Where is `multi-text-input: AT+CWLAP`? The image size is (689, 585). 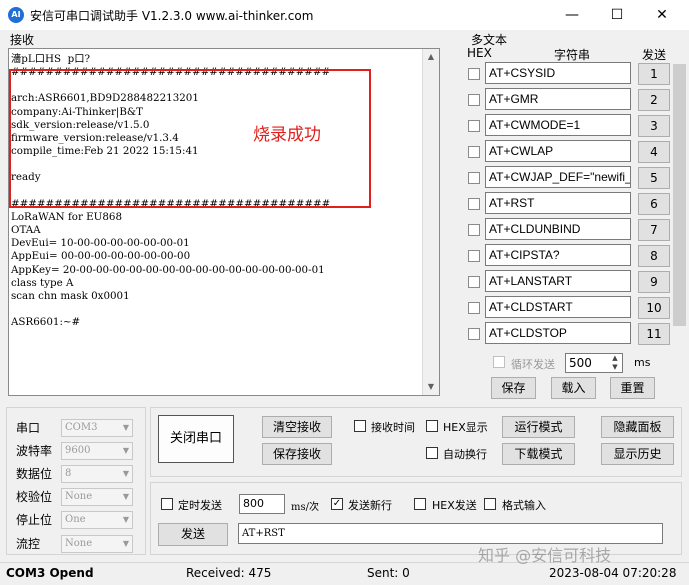
multi-text-input: AT+CWLAP is located at coordinates (558, 151).